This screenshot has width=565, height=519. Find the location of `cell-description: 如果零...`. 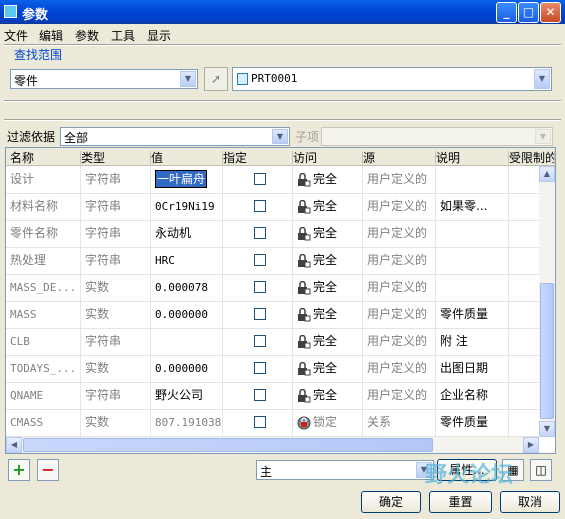

cell-description: 如果零... is located at coordinates (472, 206).